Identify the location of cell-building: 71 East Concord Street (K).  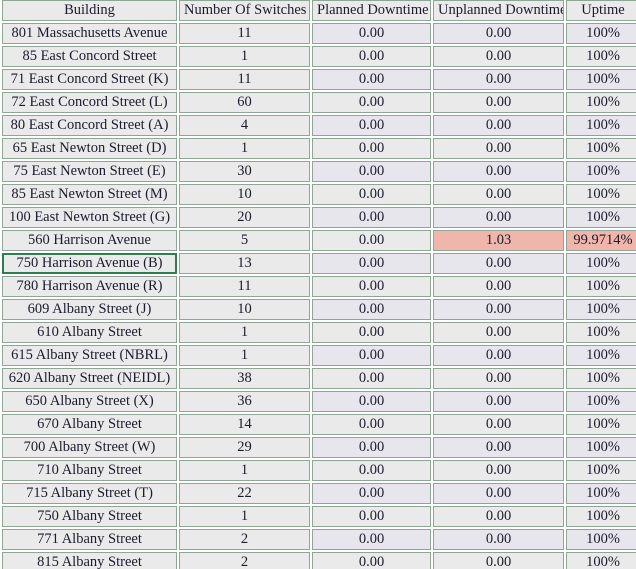
(89, 79).